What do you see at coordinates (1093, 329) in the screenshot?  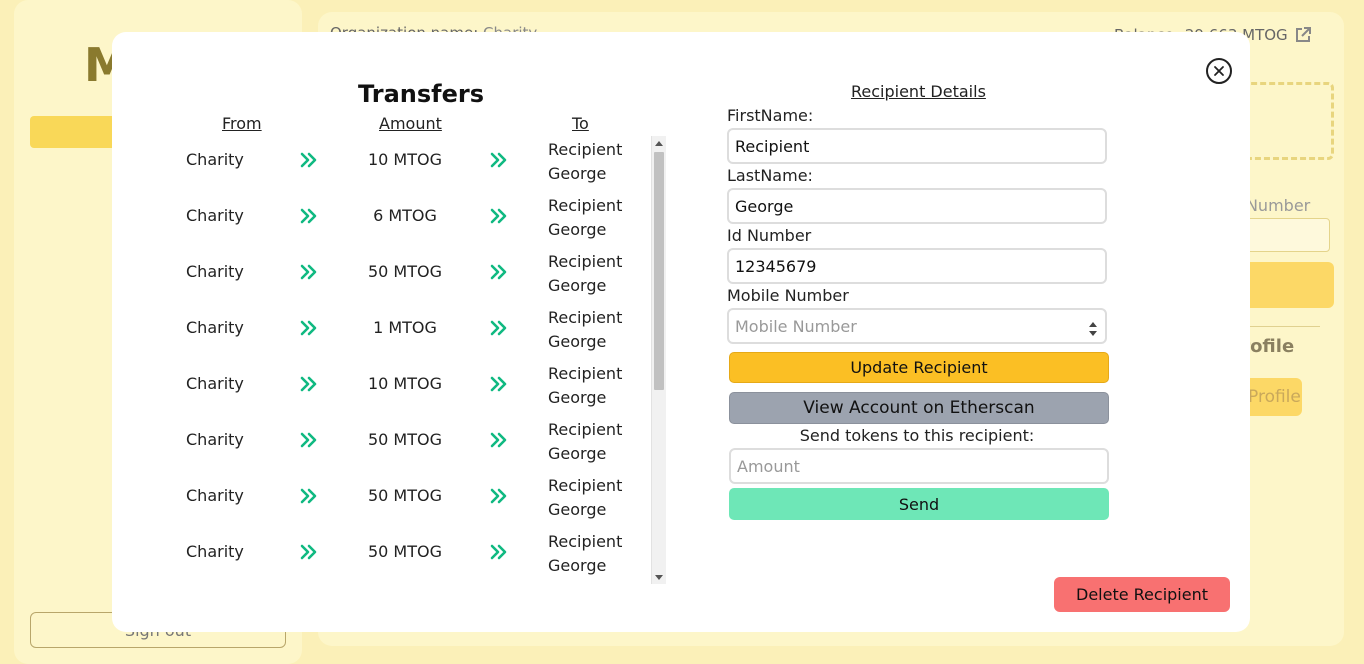 I see `number-spinner-icon` at bounding box center [1093, 329].